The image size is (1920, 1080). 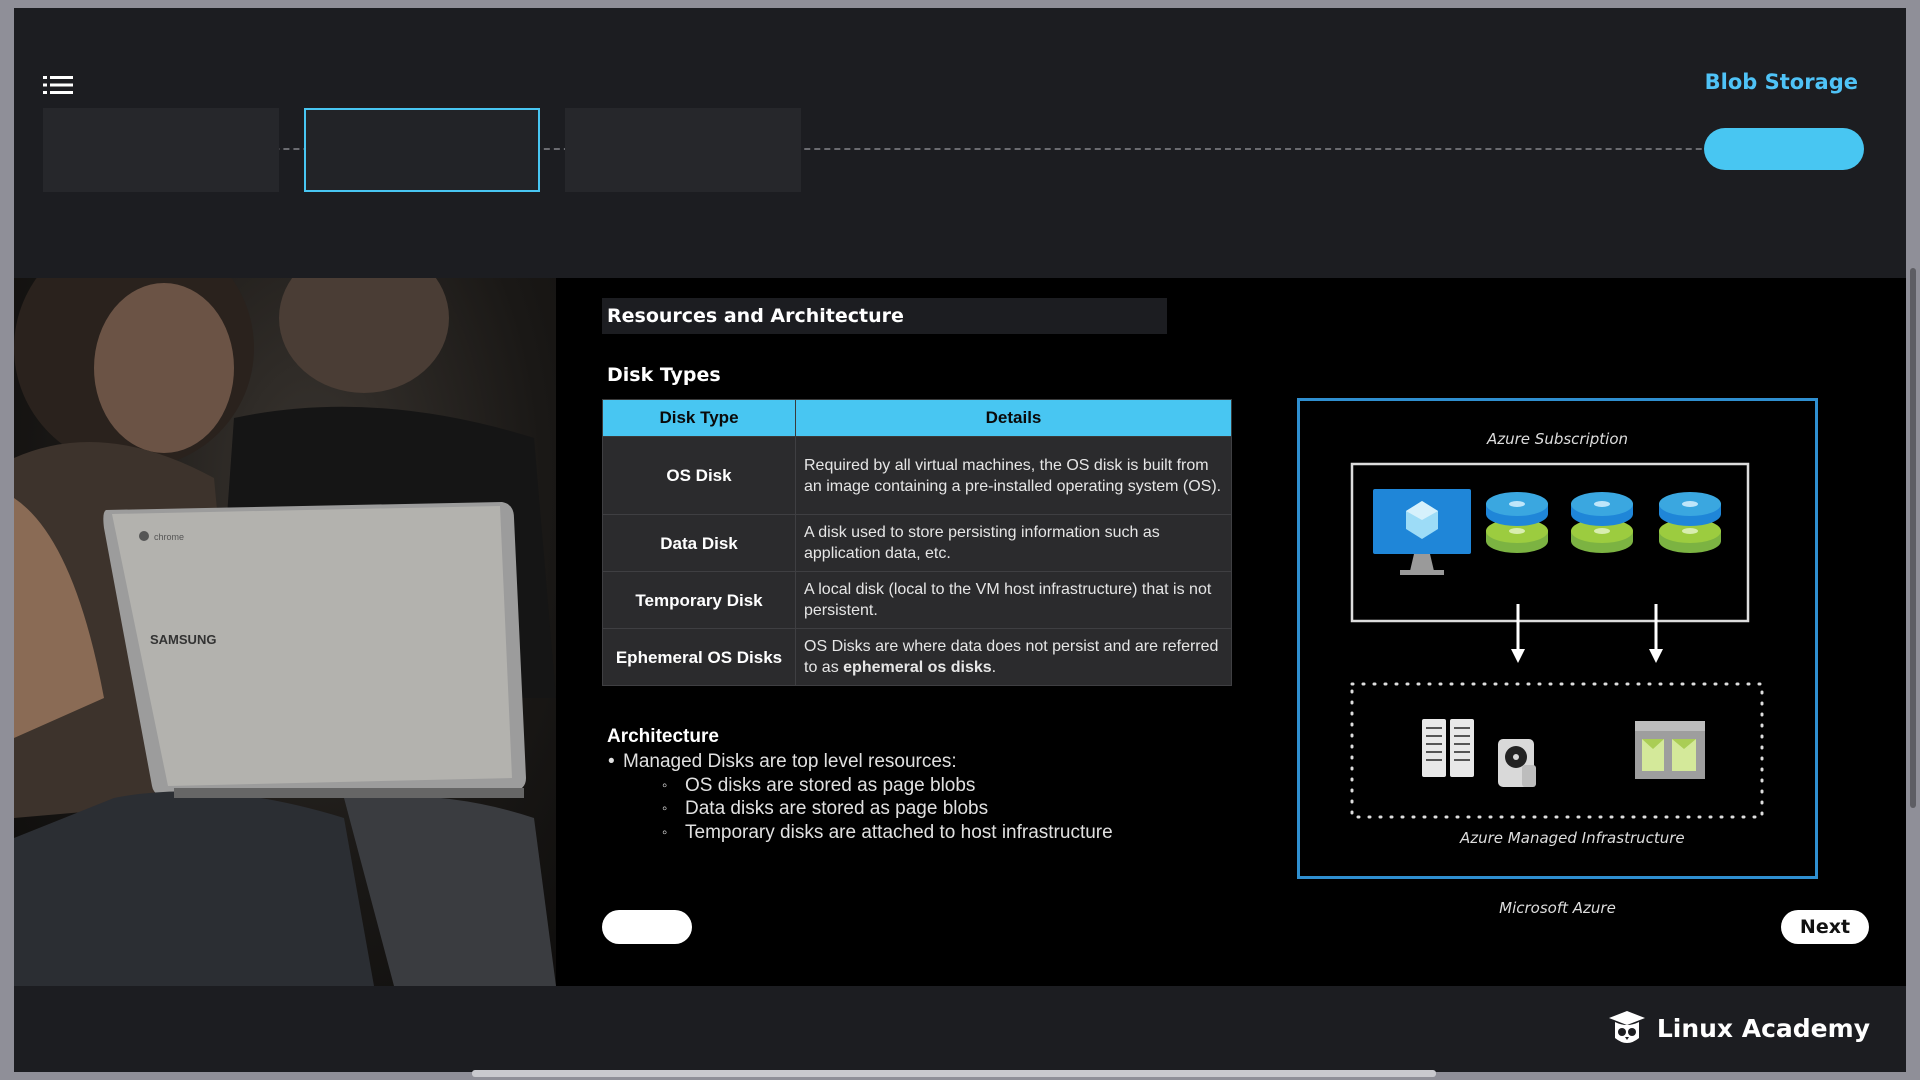 What do you see at coordinates (1448, 748) in the screenshot?
I see `server-rack-icon` at bounding box center [1448, 748].